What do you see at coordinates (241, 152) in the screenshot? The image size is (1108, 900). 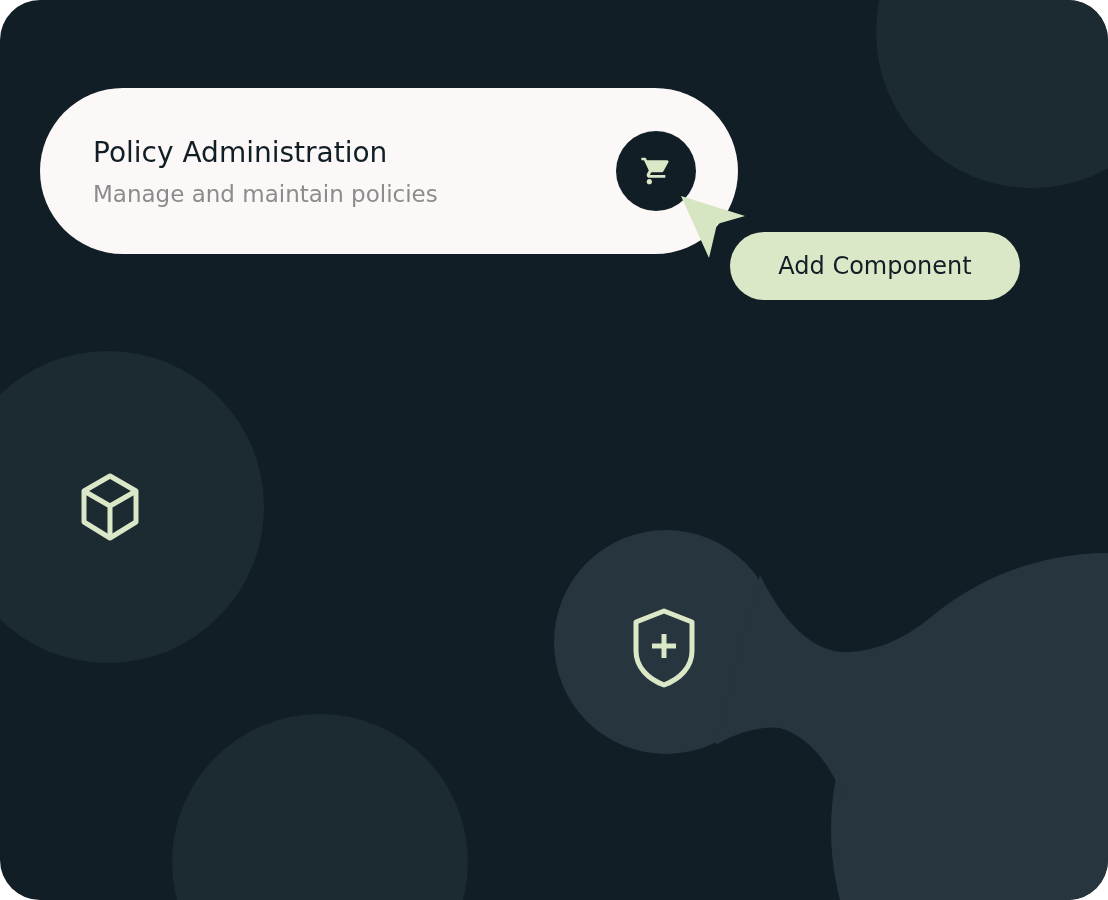 I see `card-title: Policy Administration` at bounding box center [241, 152].